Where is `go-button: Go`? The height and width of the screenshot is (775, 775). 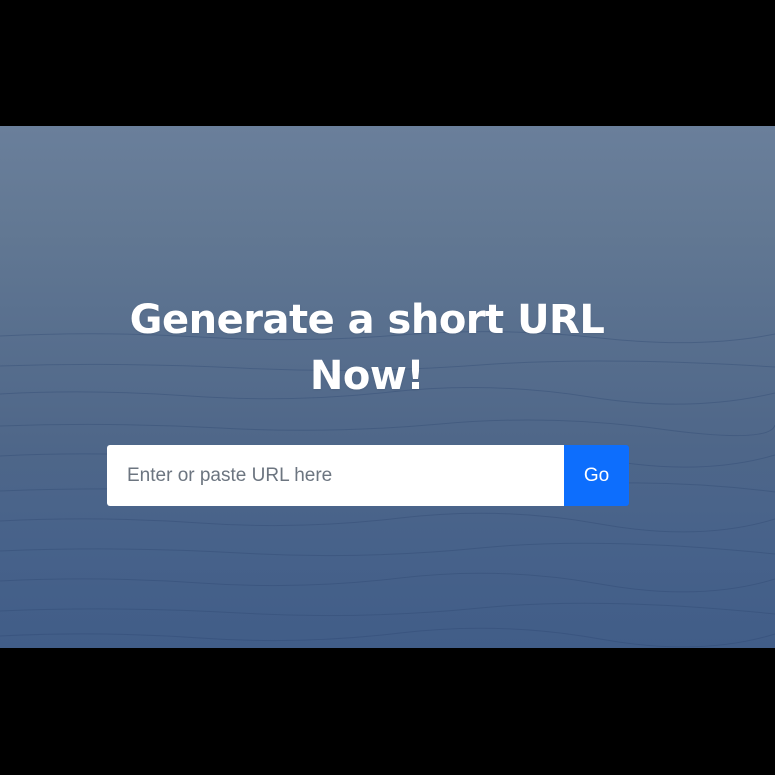
go-button: Go is located at coordinates (596, 475).